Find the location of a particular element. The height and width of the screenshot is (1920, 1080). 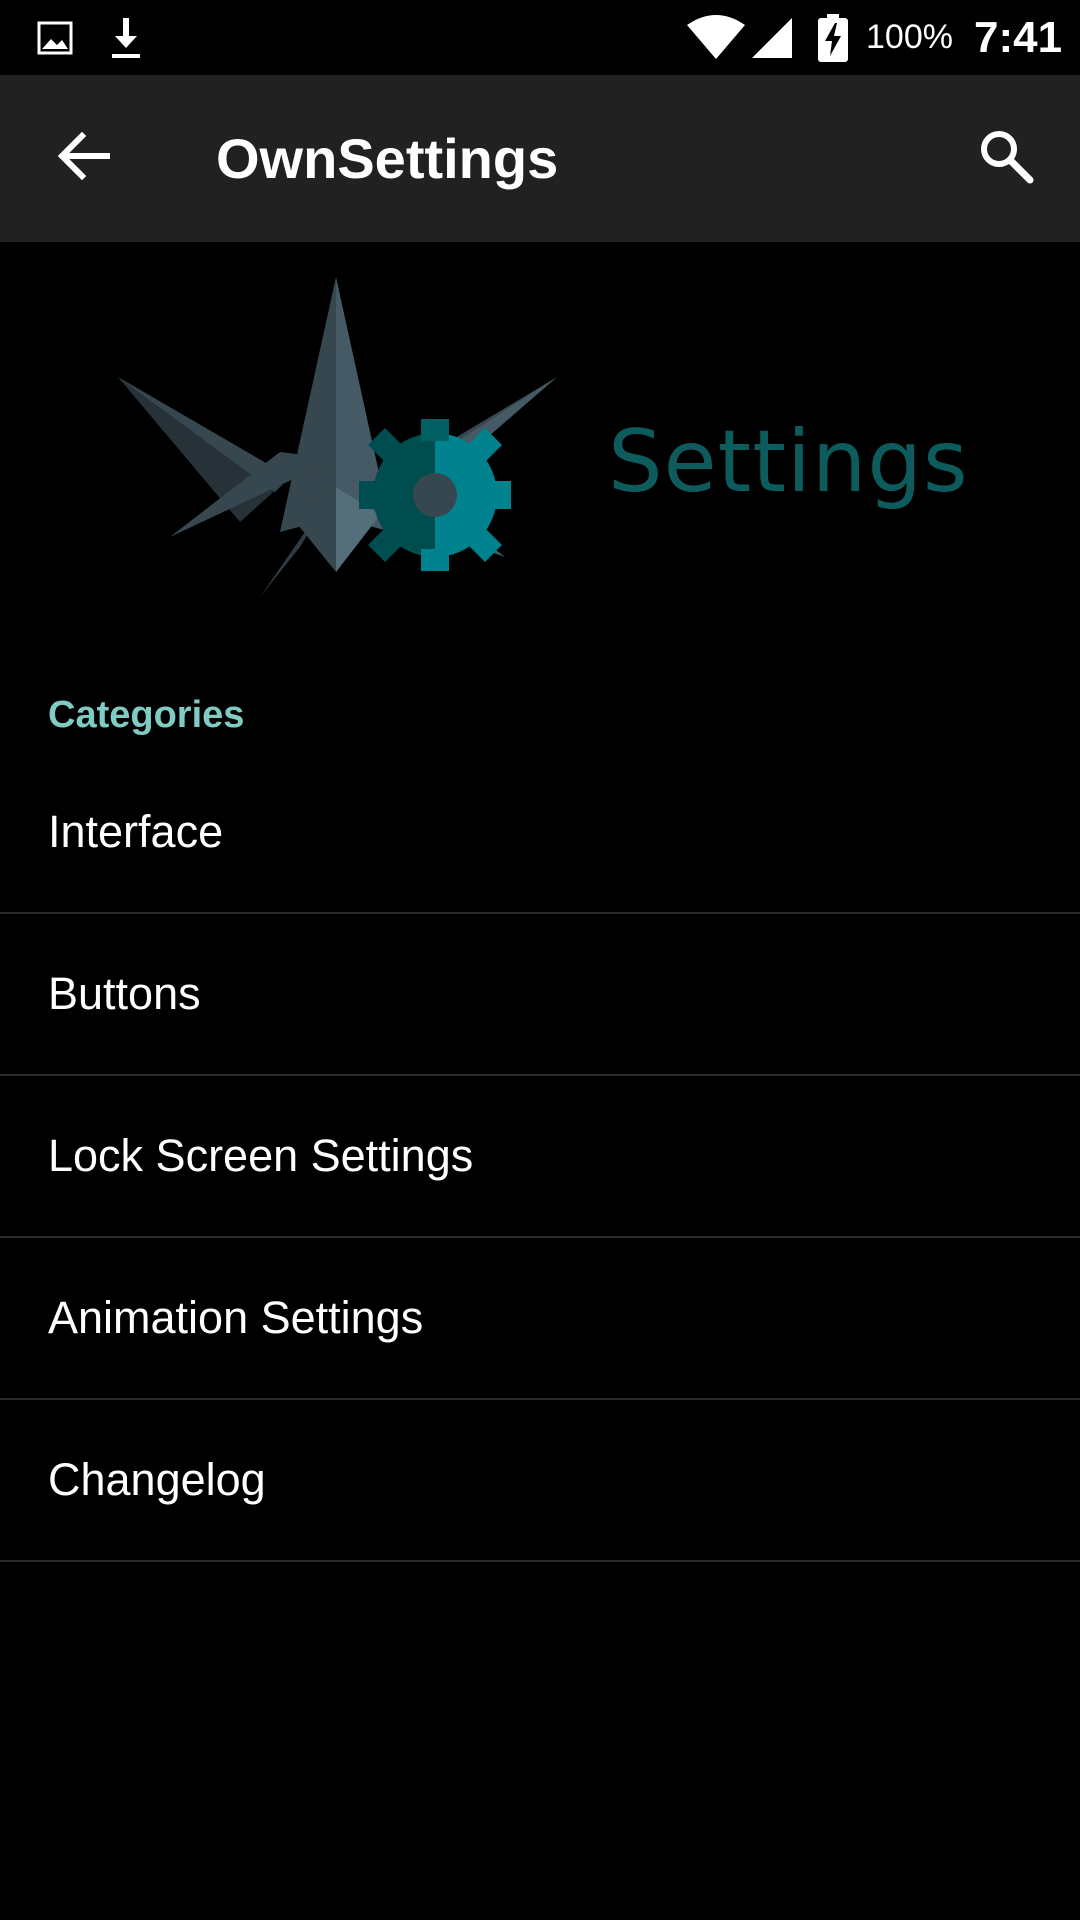

back-button is located at coordinates (84, 158).